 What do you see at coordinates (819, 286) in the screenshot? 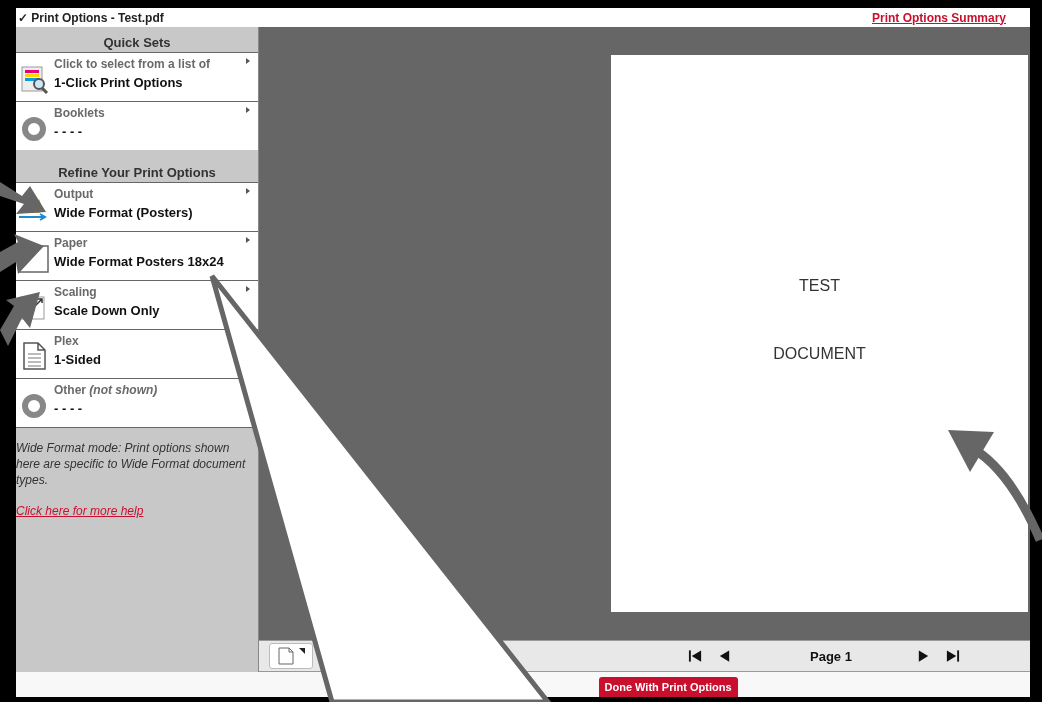
I see `document-text: TEST` at bounding box center [819, 286].